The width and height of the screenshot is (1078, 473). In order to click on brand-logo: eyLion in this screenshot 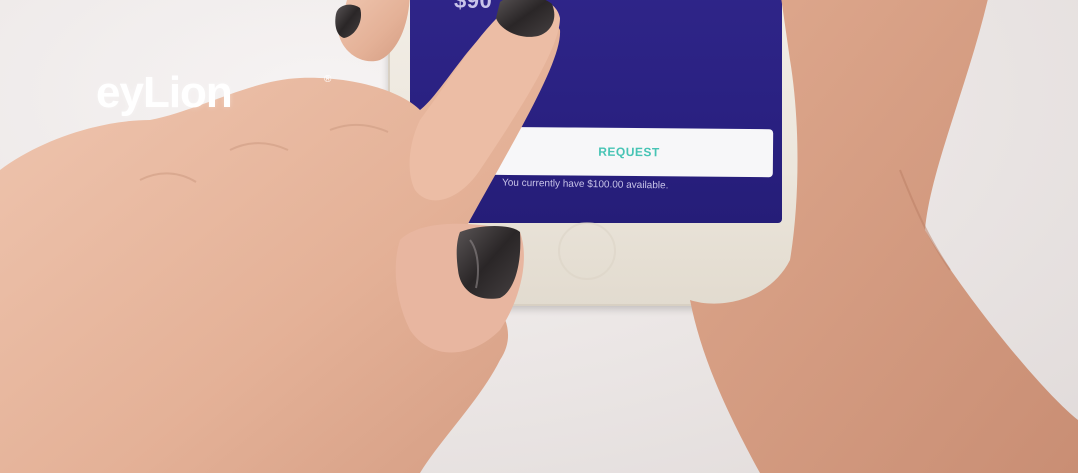, I will do `click(164, 92)`.